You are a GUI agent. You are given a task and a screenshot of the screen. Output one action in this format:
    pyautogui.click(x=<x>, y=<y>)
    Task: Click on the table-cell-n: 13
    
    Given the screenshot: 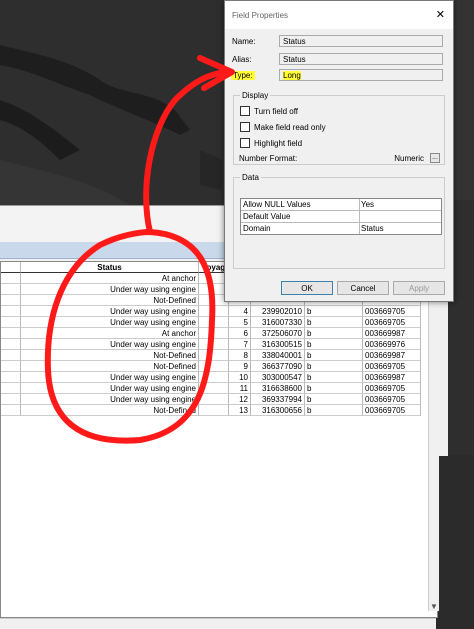 What is the action you would take?
    pyautogui.click(x=240, y=410)
    